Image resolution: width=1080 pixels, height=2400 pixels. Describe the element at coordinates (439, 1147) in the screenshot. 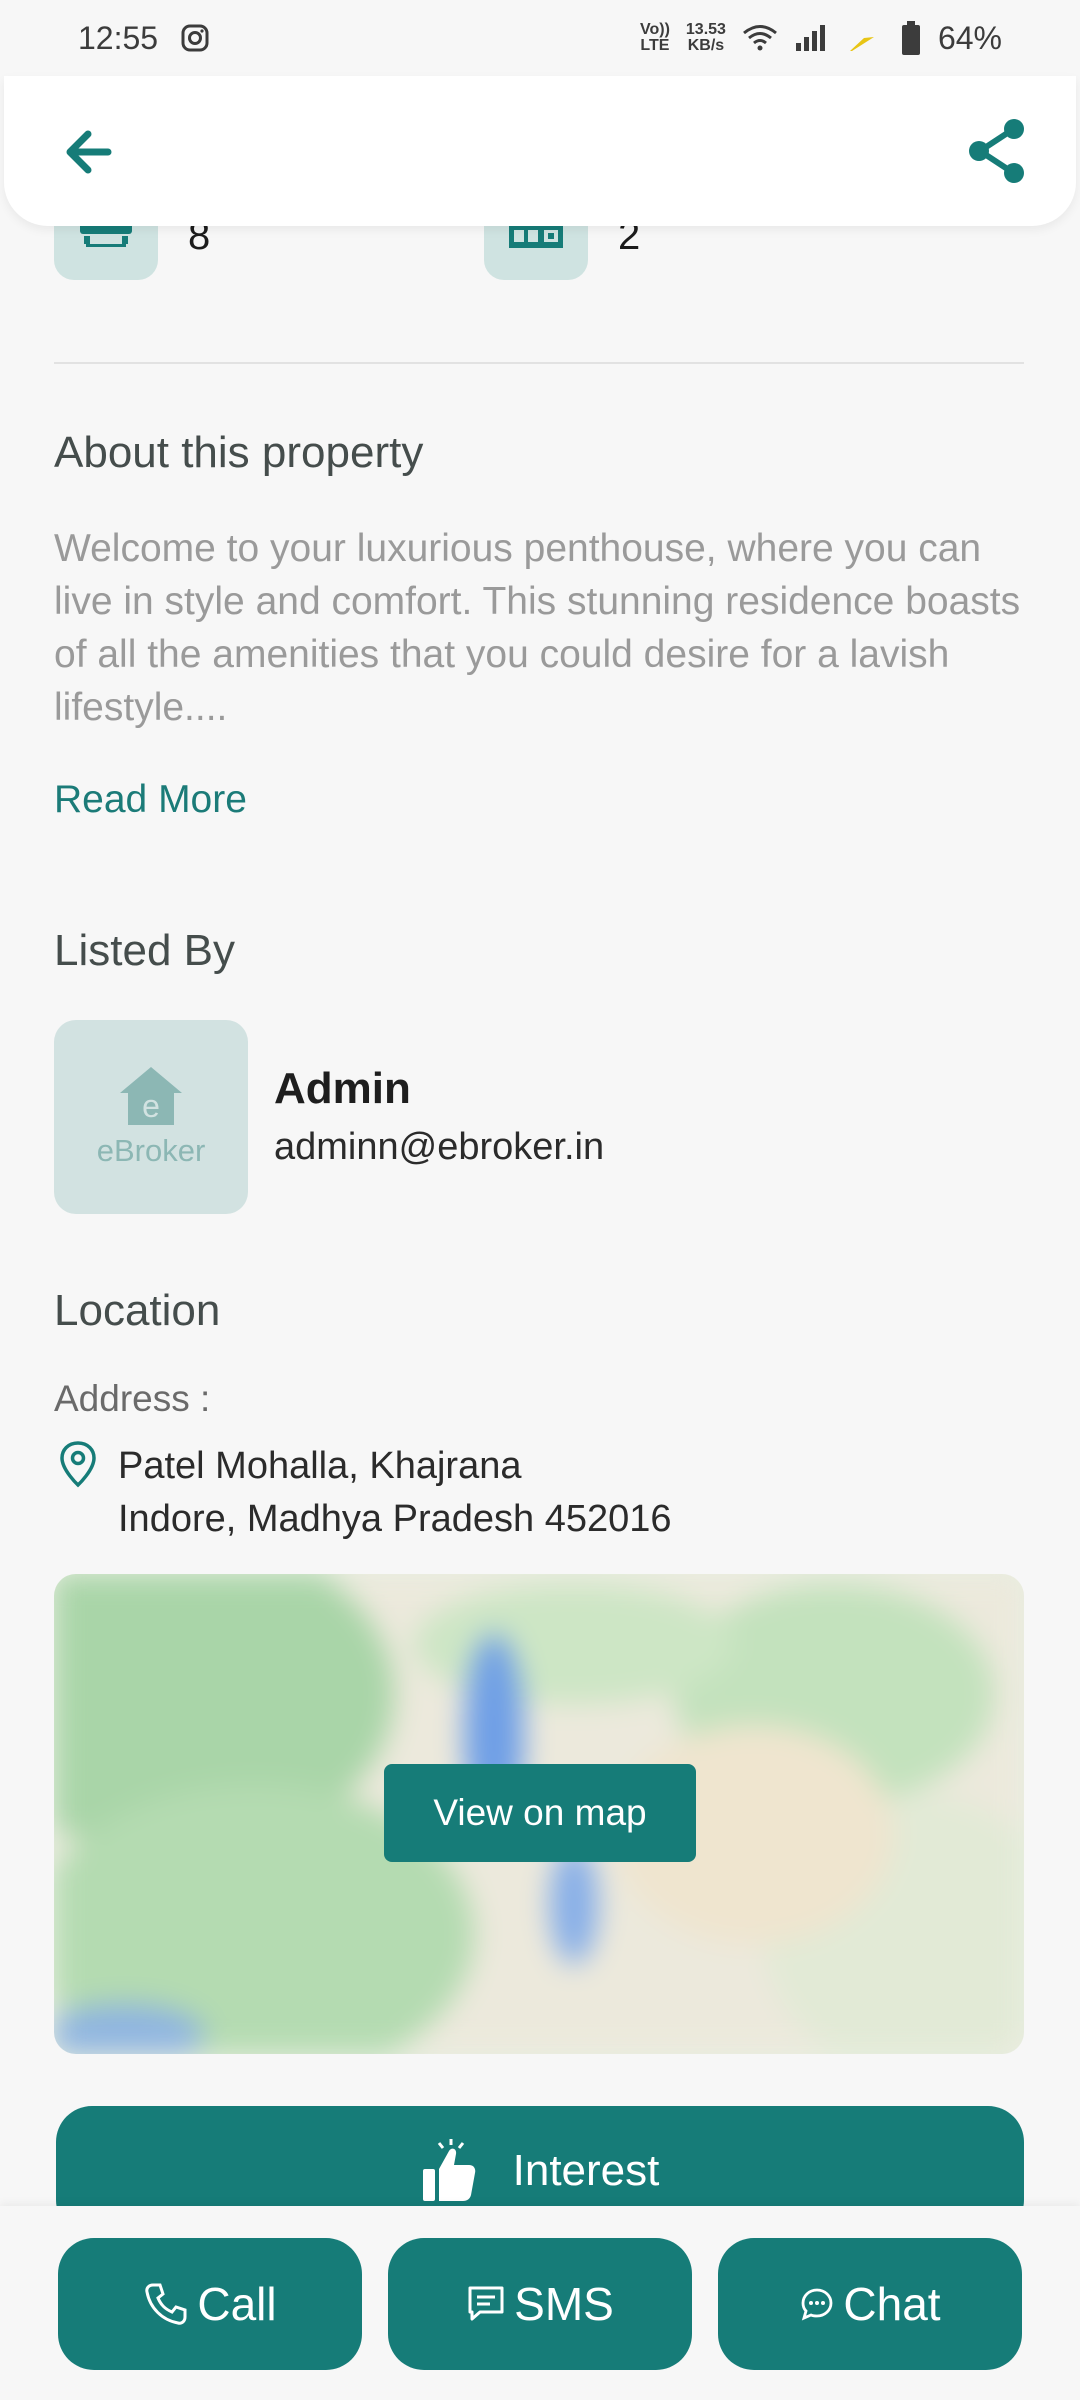

I see `agent-email: adminn@ebroker.in` at that location.